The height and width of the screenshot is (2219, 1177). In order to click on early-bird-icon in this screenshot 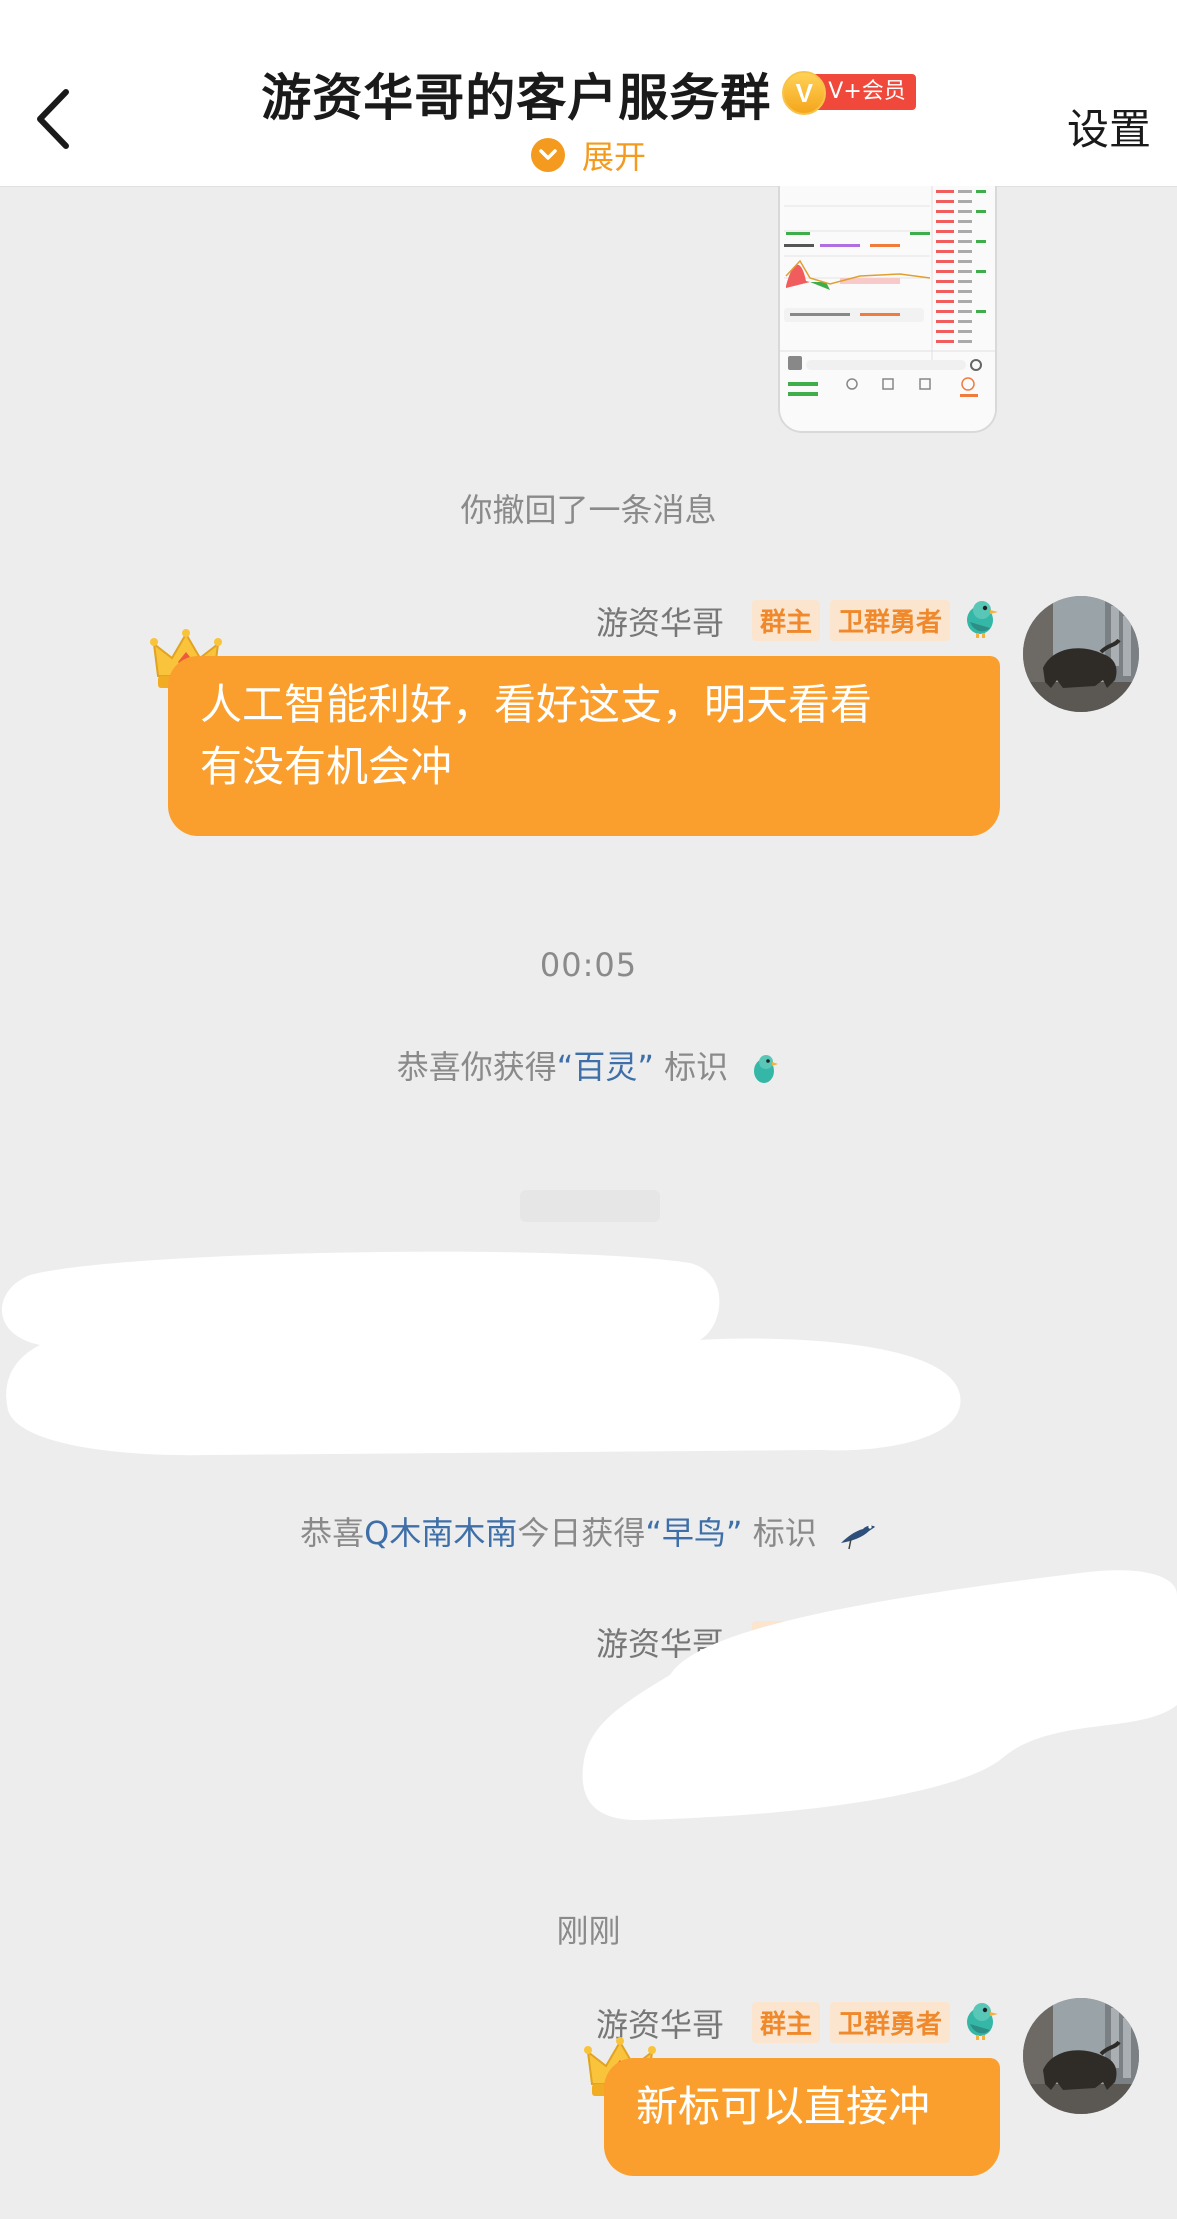, I will do `click(857, 1537)`.